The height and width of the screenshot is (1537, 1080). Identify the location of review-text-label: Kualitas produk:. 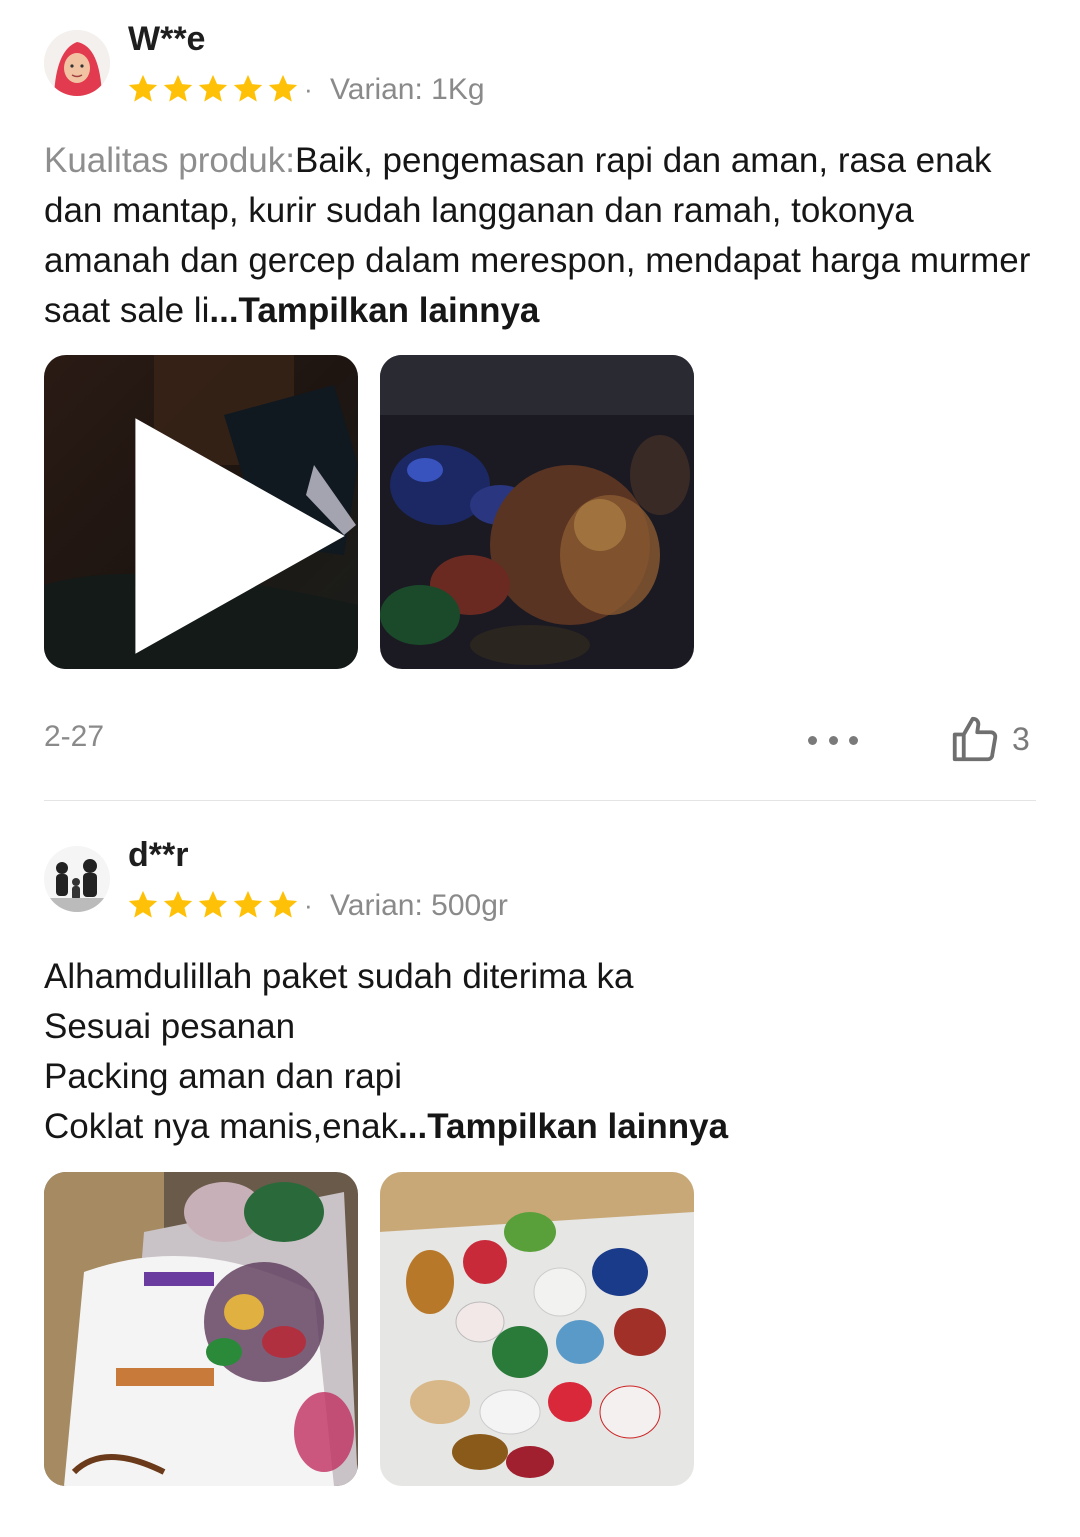
(169, 160).